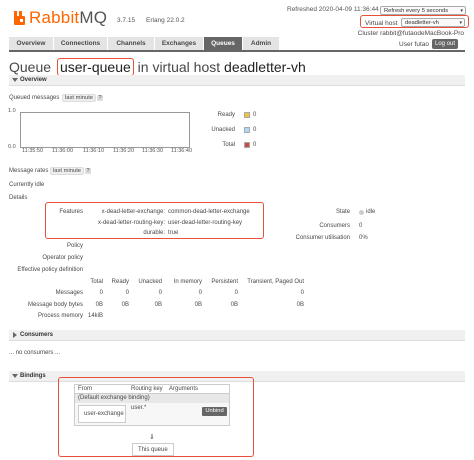  I want to click on legend-unacked-swatch, so click(247, 130).